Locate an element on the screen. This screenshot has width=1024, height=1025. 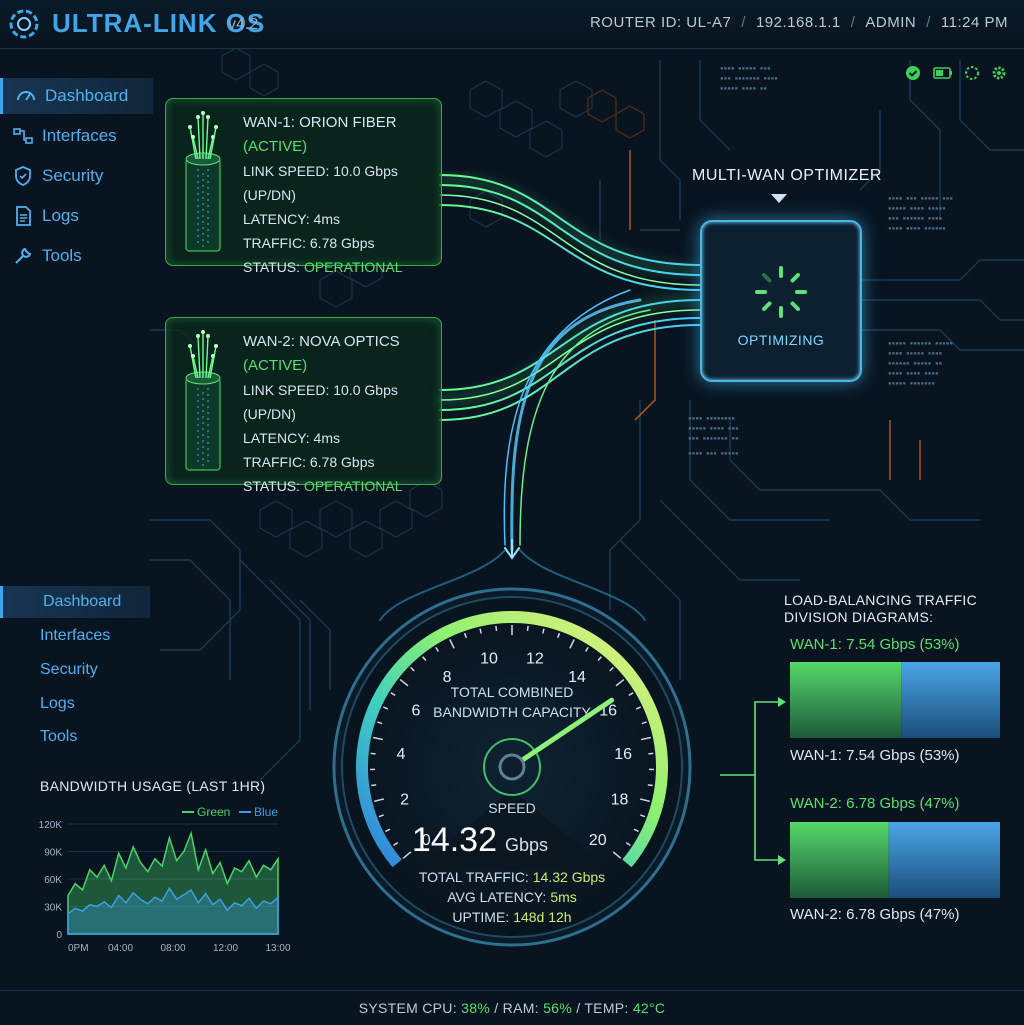
sidebar-item-tools: Tools is located at coordinates (75, 256).